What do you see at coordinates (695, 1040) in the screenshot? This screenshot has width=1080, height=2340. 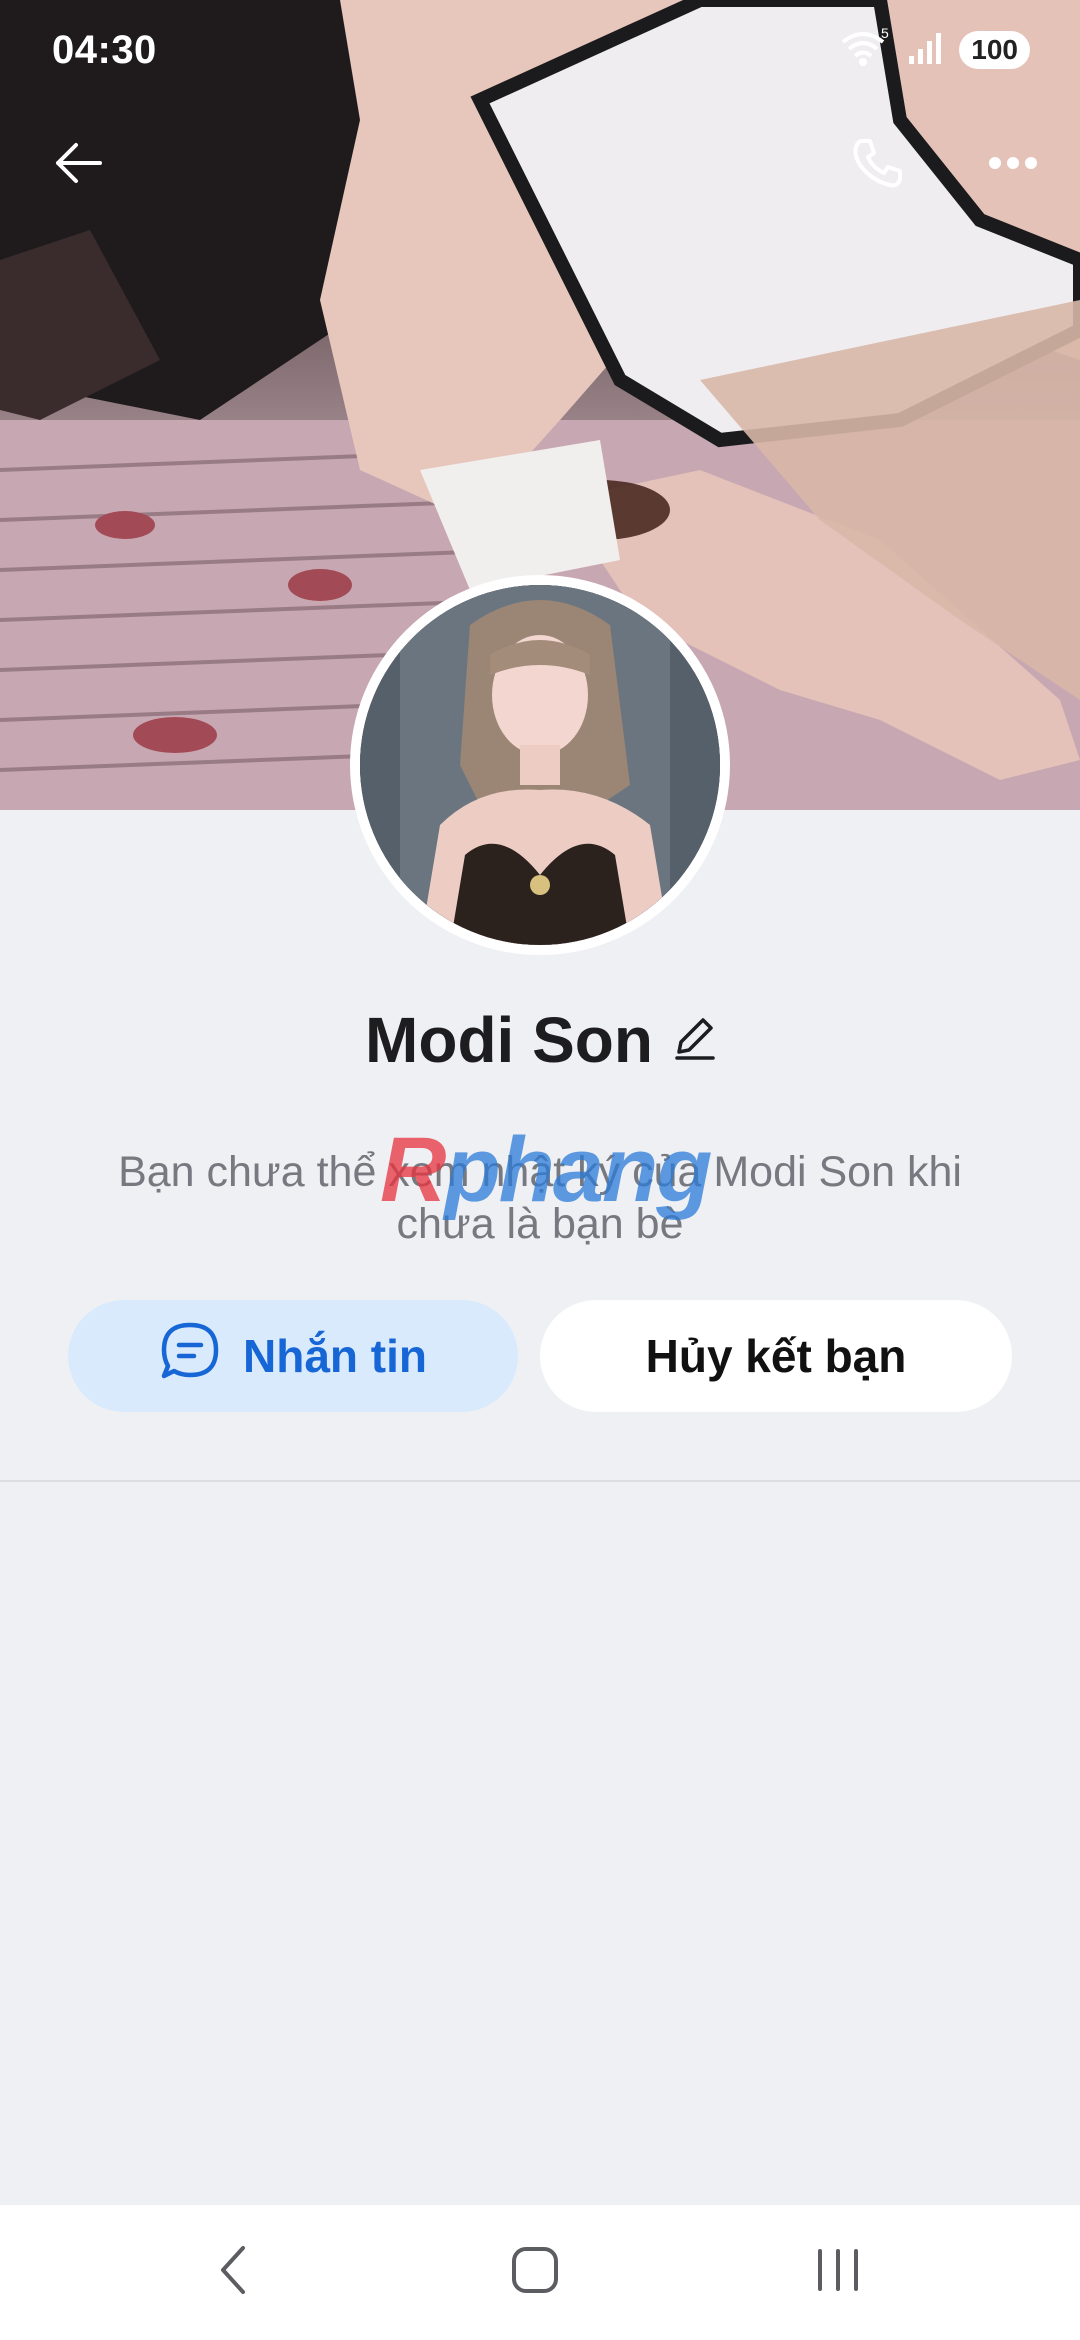 I see `pencil-icon` at bounding box center [695, 1040].